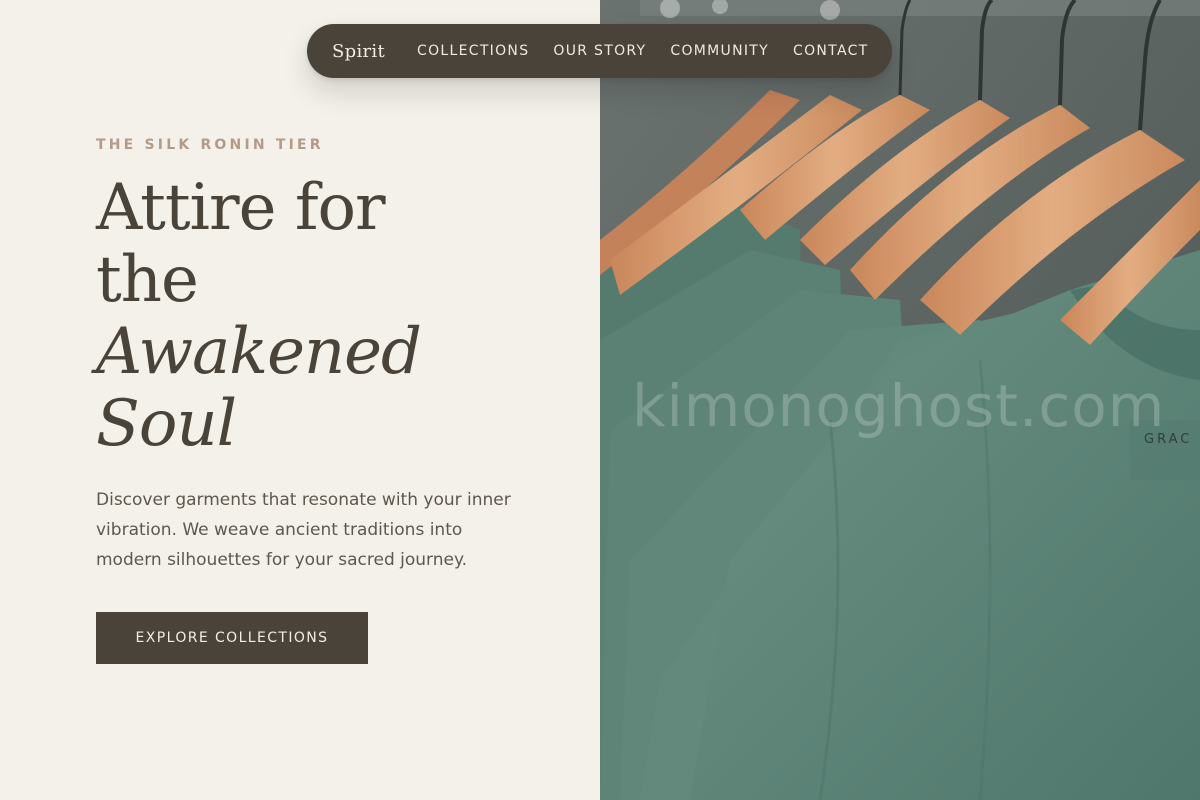 The width and height of the screenshot is (1200, 800). I want to click on brand-logo: Spirit, so click(358, 51).